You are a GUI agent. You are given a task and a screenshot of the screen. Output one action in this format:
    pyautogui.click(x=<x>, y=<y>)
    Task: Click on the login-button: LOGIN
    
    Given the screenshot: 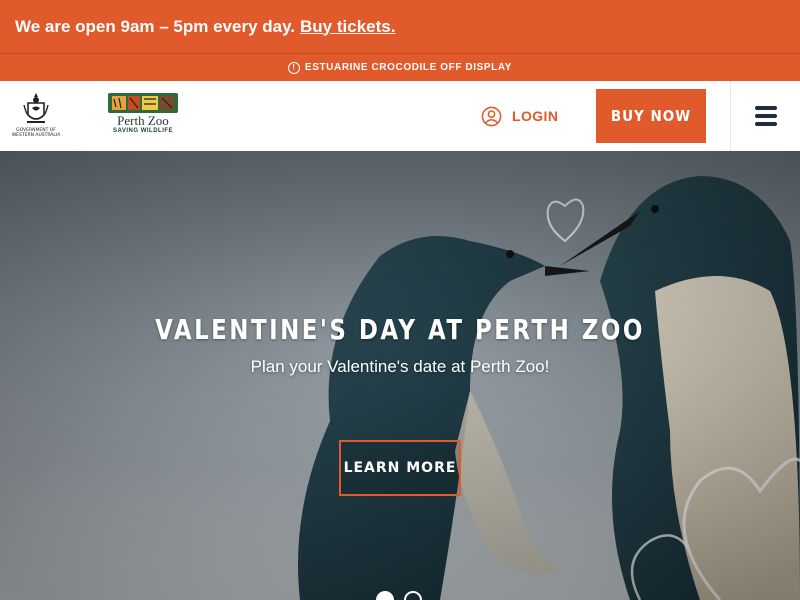 What is the action you would take?
    pyautogui.click(x=519, y=116)
    